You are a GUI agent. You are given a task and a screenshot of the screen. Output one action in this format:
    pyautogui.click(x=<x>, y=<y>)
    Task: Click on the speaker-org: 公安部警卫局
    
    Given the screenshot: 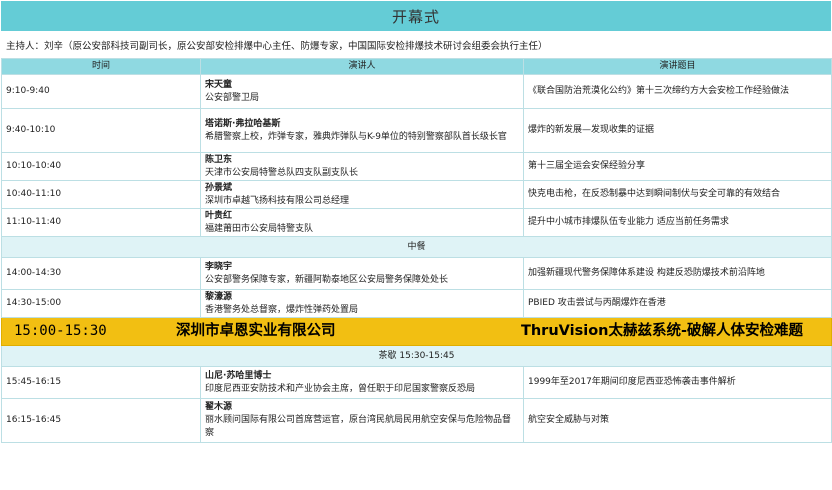 What is the action you would take?
    pyautogui.click(x=232, y=97)
    